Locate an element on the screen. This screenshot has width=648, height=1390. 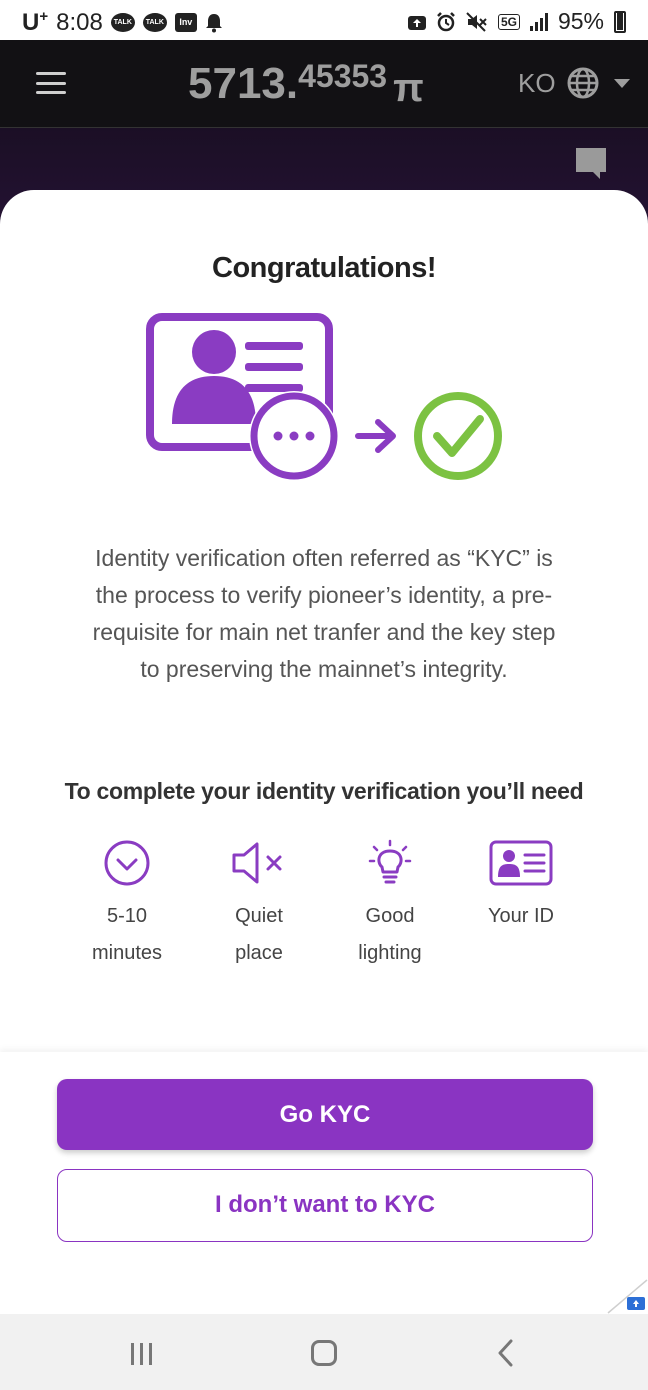
lightbulb-icon is located at coordinates (390, 861).